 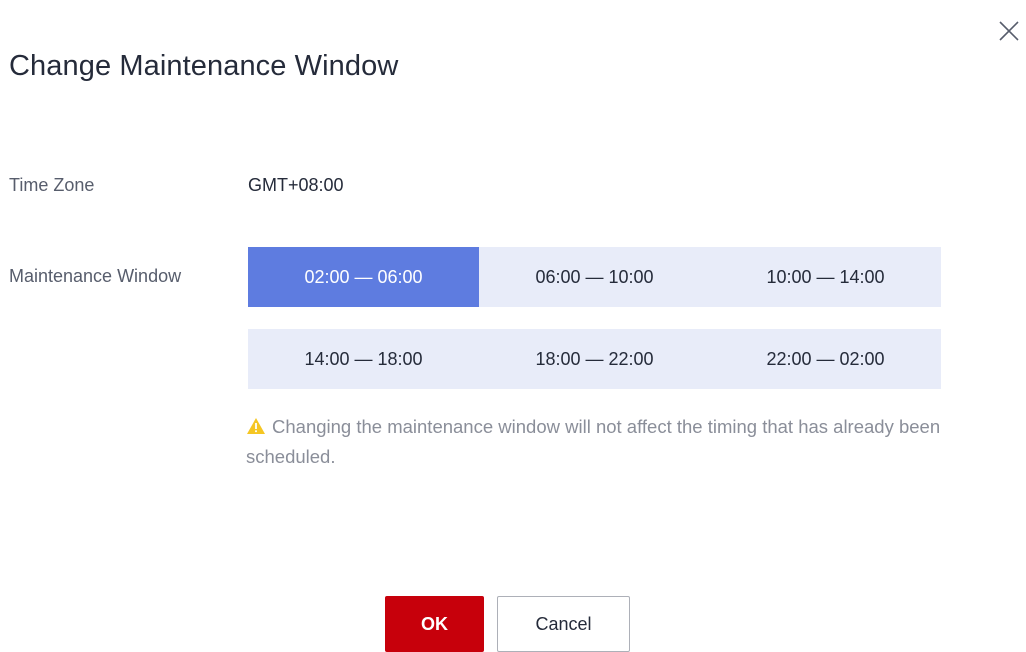 I want to click on time-zone-label: Time Zone, so click(x=52, y=185).